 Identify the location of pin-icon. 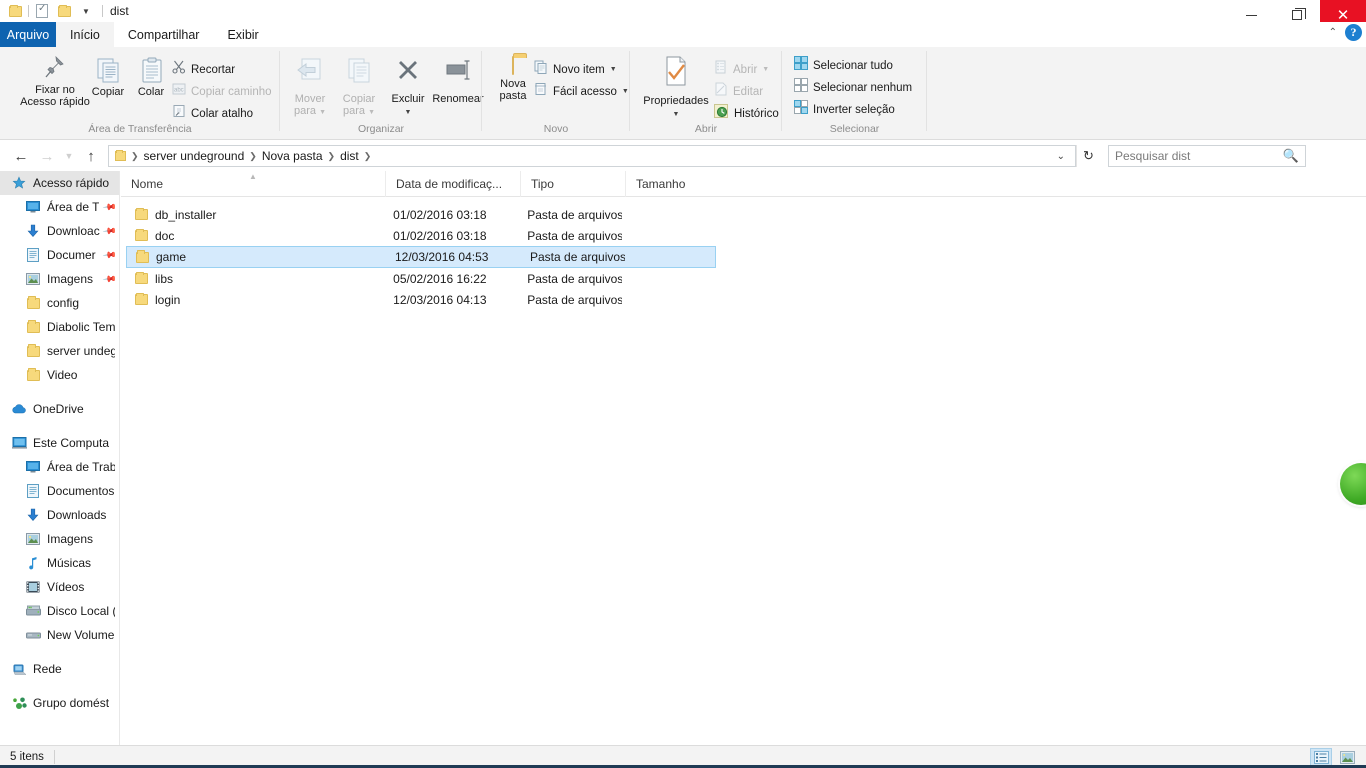
(55, 68).